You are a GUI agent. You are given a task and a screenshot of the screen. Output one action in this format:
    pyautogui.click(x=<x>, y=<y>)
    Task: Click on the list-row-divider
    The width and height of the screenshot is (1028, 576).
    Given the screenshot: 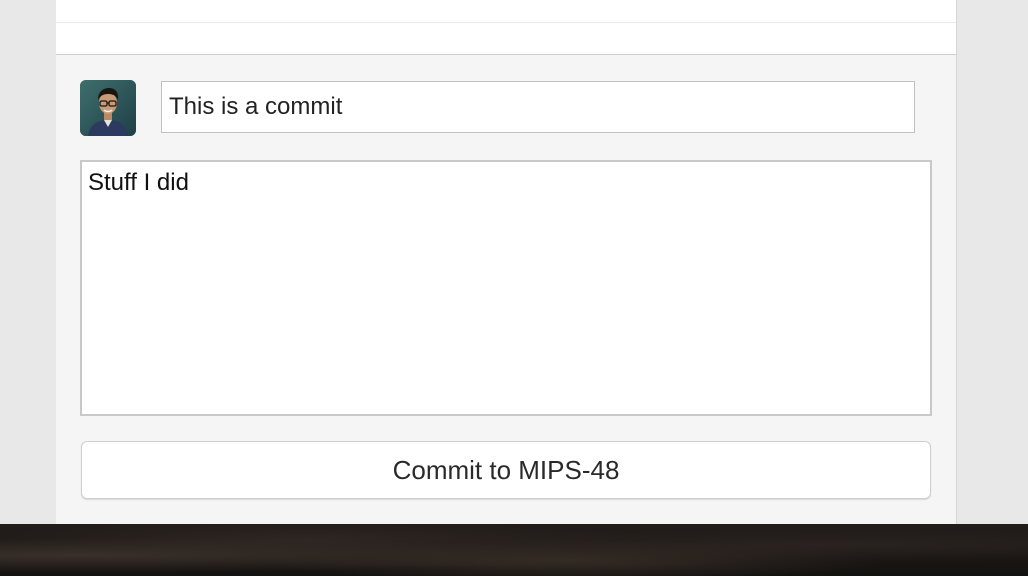 What is the action you would take?
    pyautogui.click(x=506, y=22)
    